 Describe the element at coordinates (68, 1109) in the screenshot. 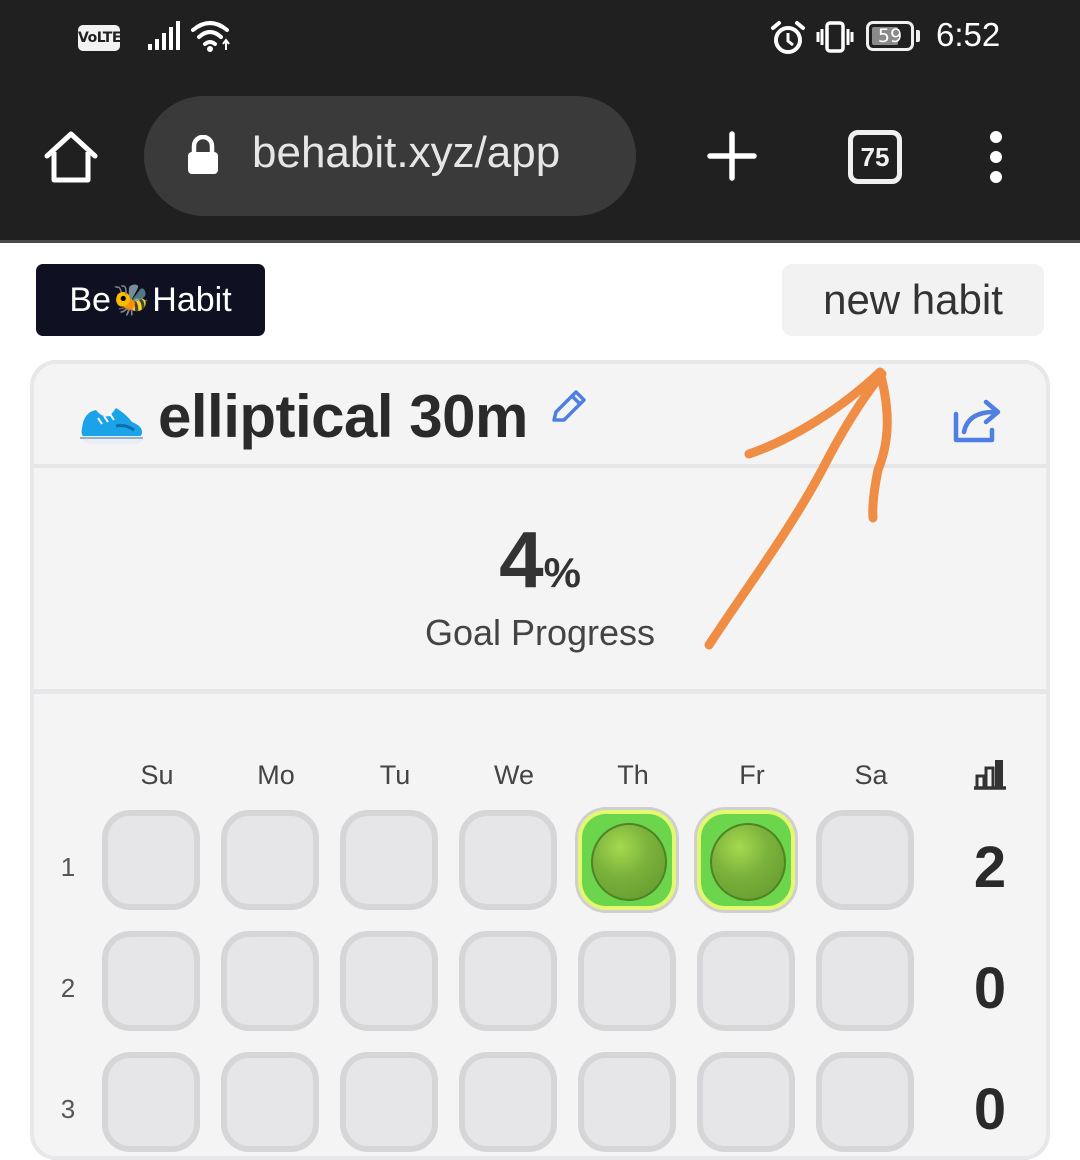

I see `week-label-3: 3` at that location.